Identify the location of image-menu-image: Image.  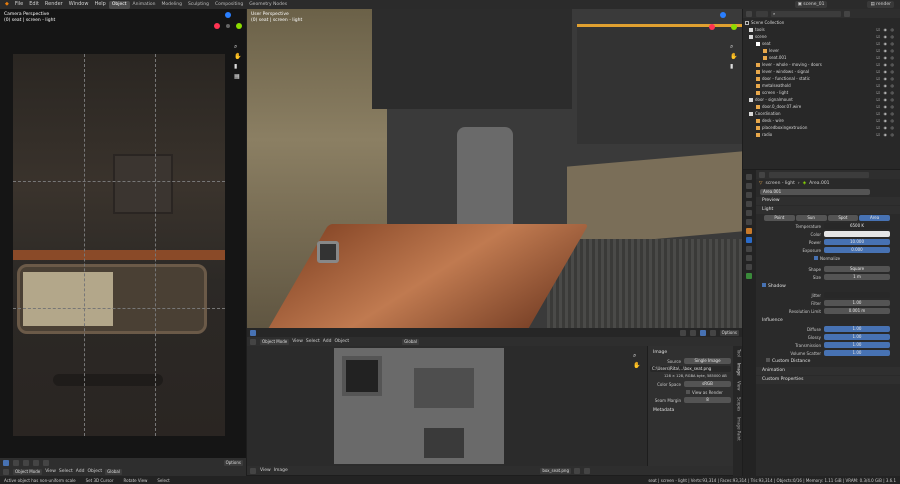
(281, 470).